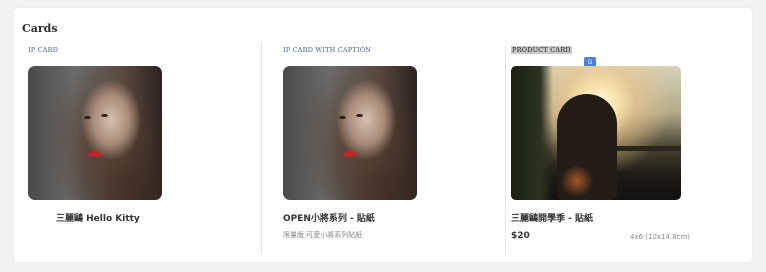 Image resolution: width=766 pixels, height=272 pixels. I want to click on sunset-photo, so click(596, 133).